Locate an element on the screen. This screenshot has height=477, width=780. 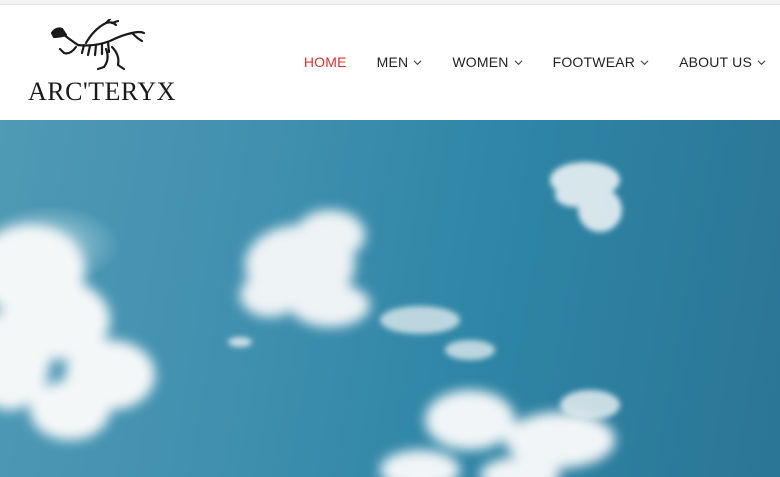
nav-item-home: HOME is located at coordinates (325, 62).